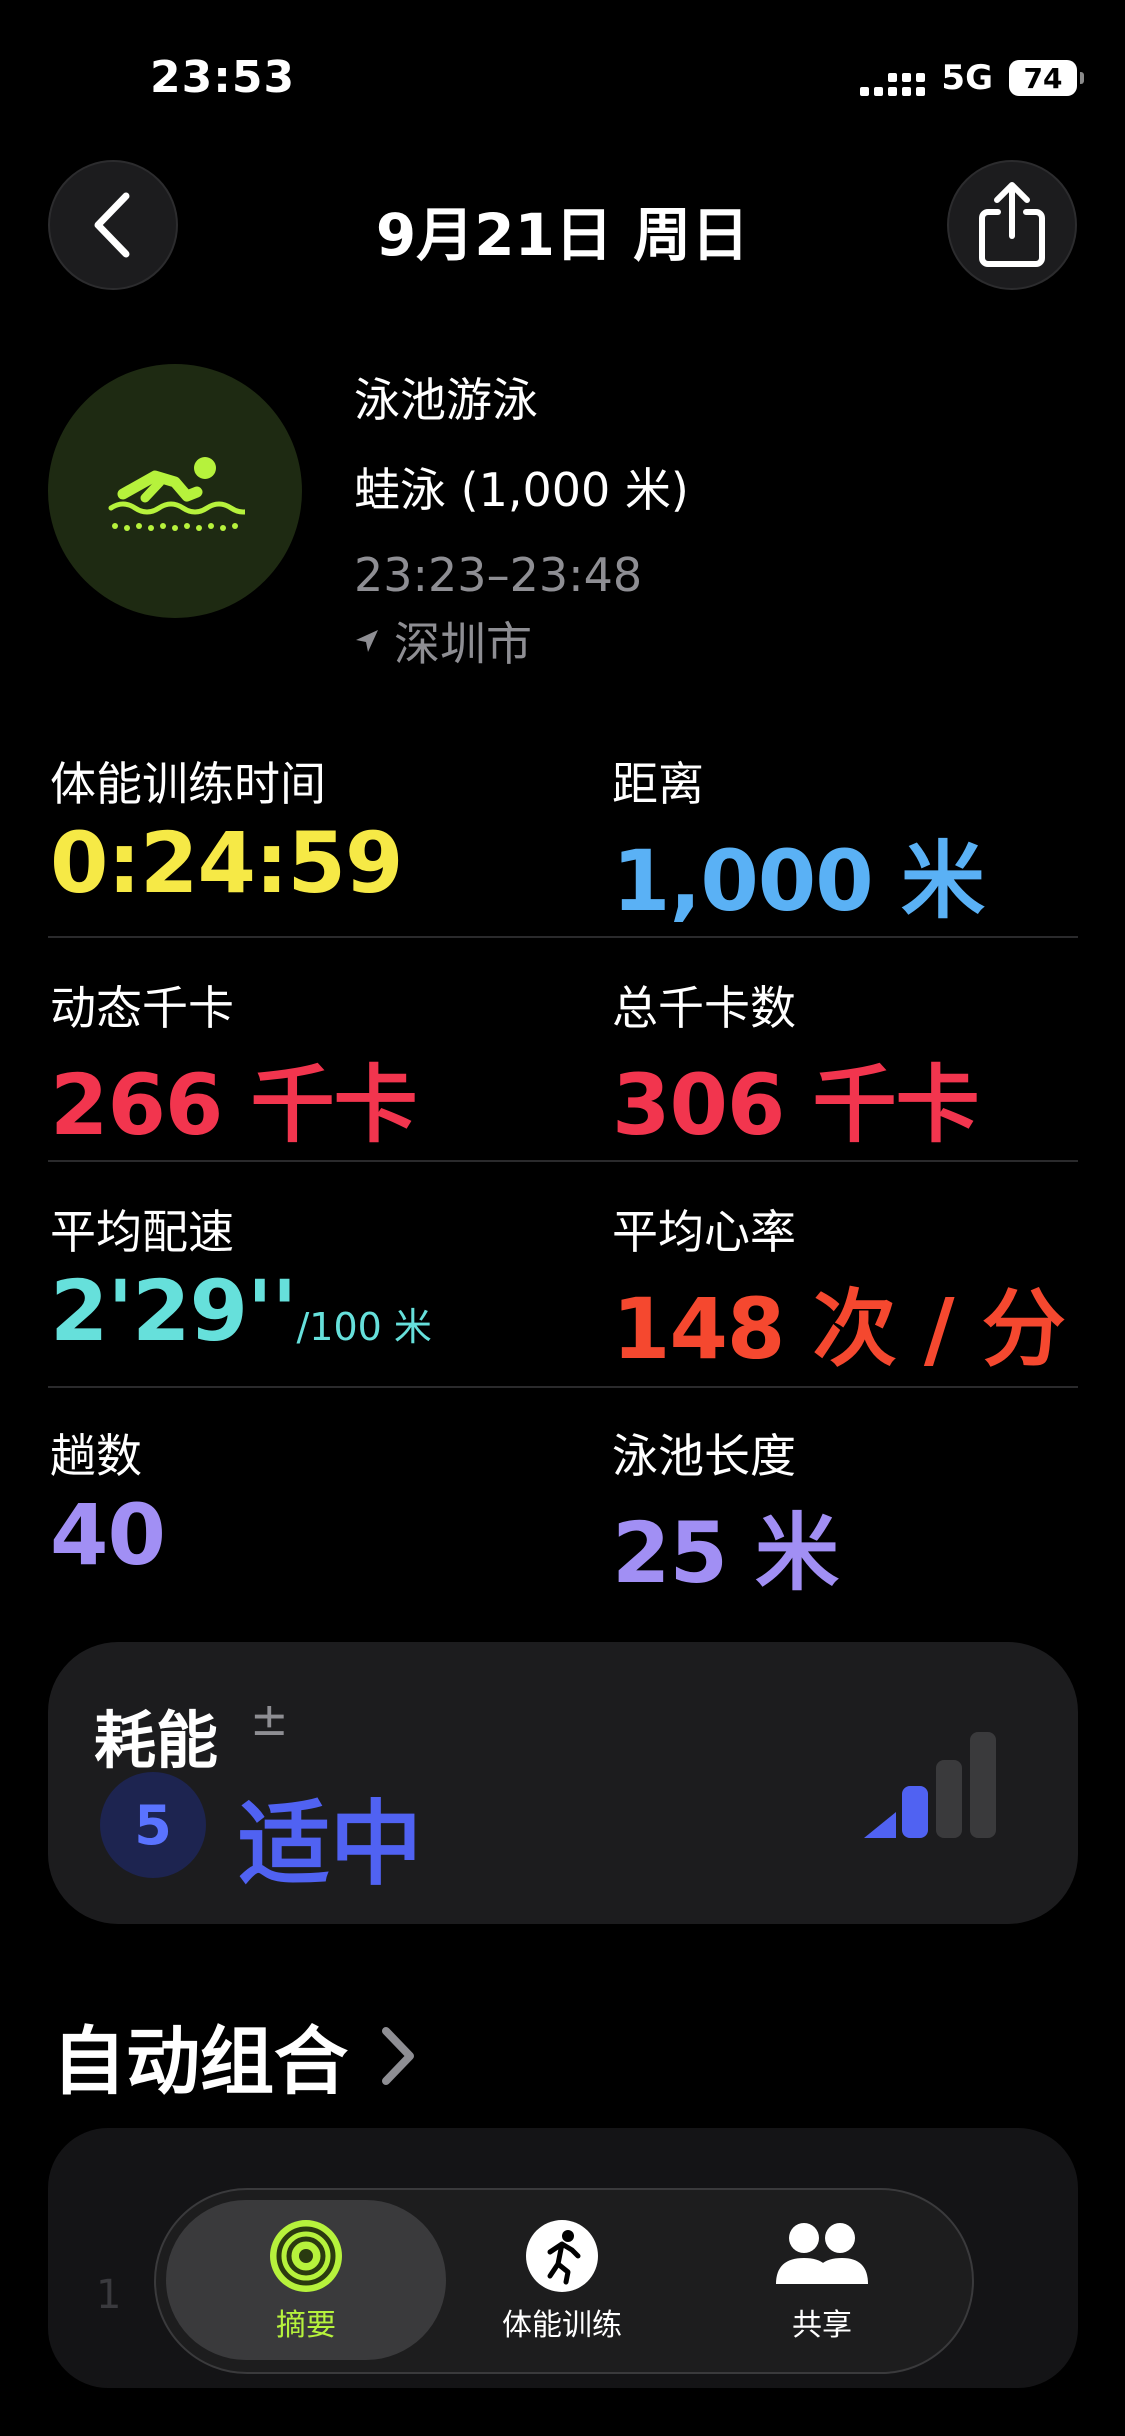 The height and width of the screenshot is (2436, 1125). I want to click on metric-distance: 距离 1,000 米, so click(798, 841).